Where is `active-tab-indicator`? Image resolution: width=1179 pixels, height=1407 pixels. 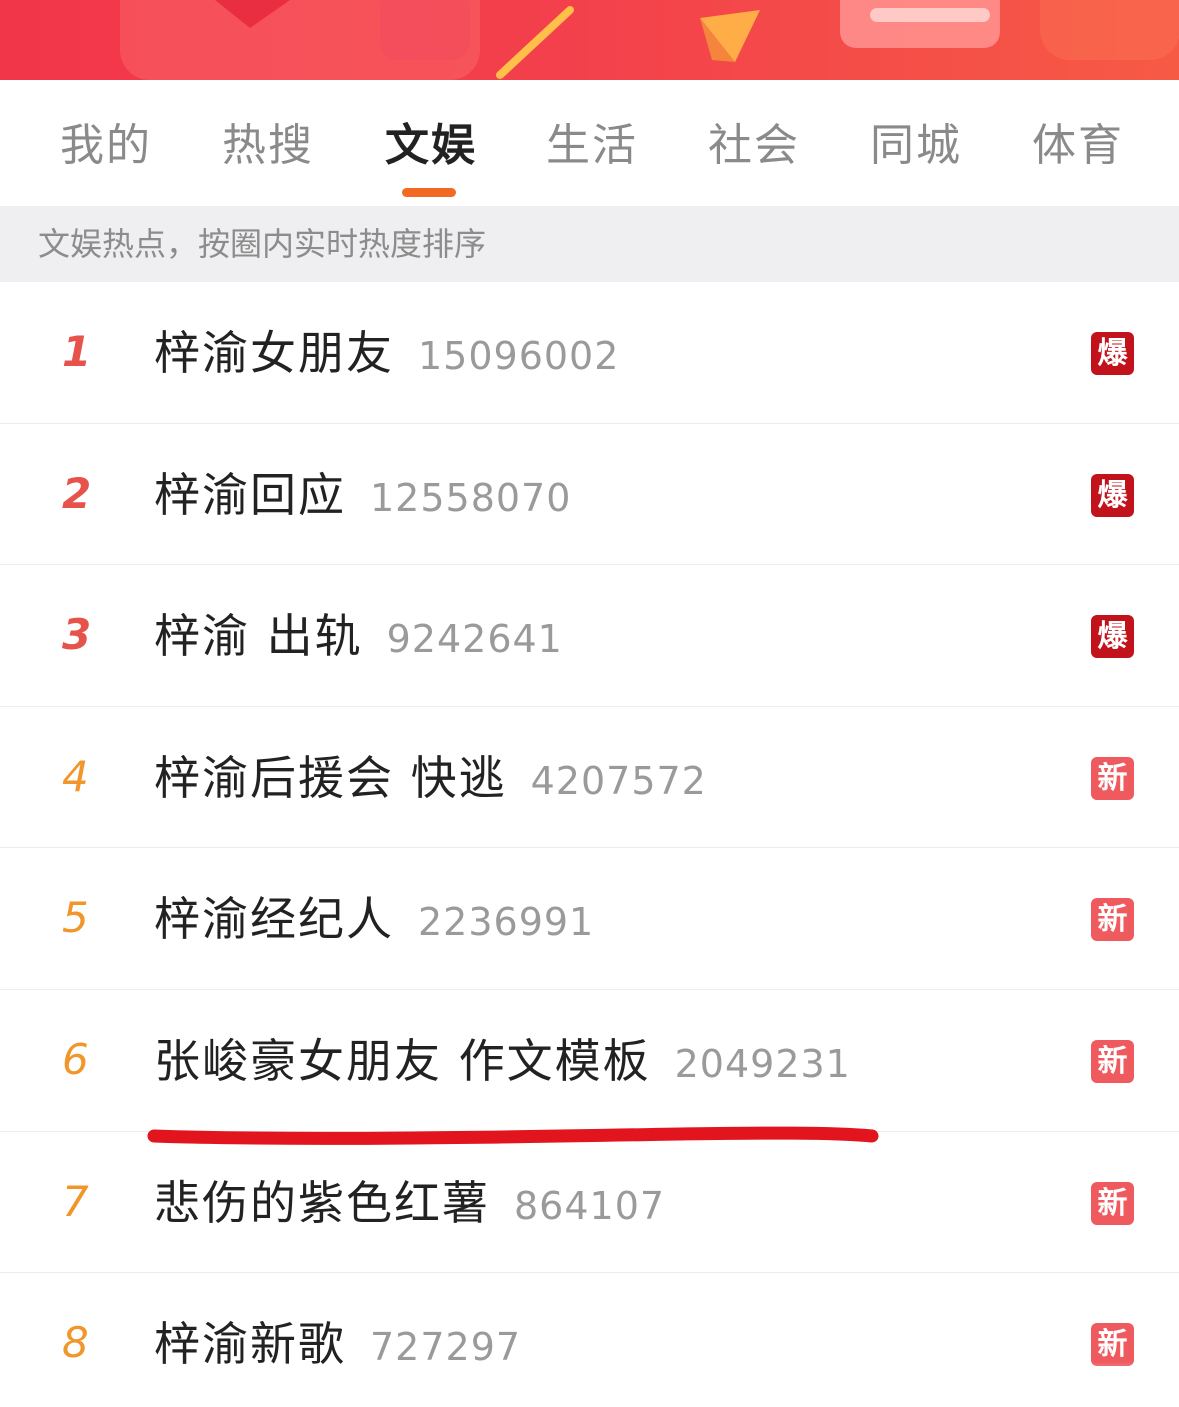
active-tab-indicator is located at coordinates (429, 192).